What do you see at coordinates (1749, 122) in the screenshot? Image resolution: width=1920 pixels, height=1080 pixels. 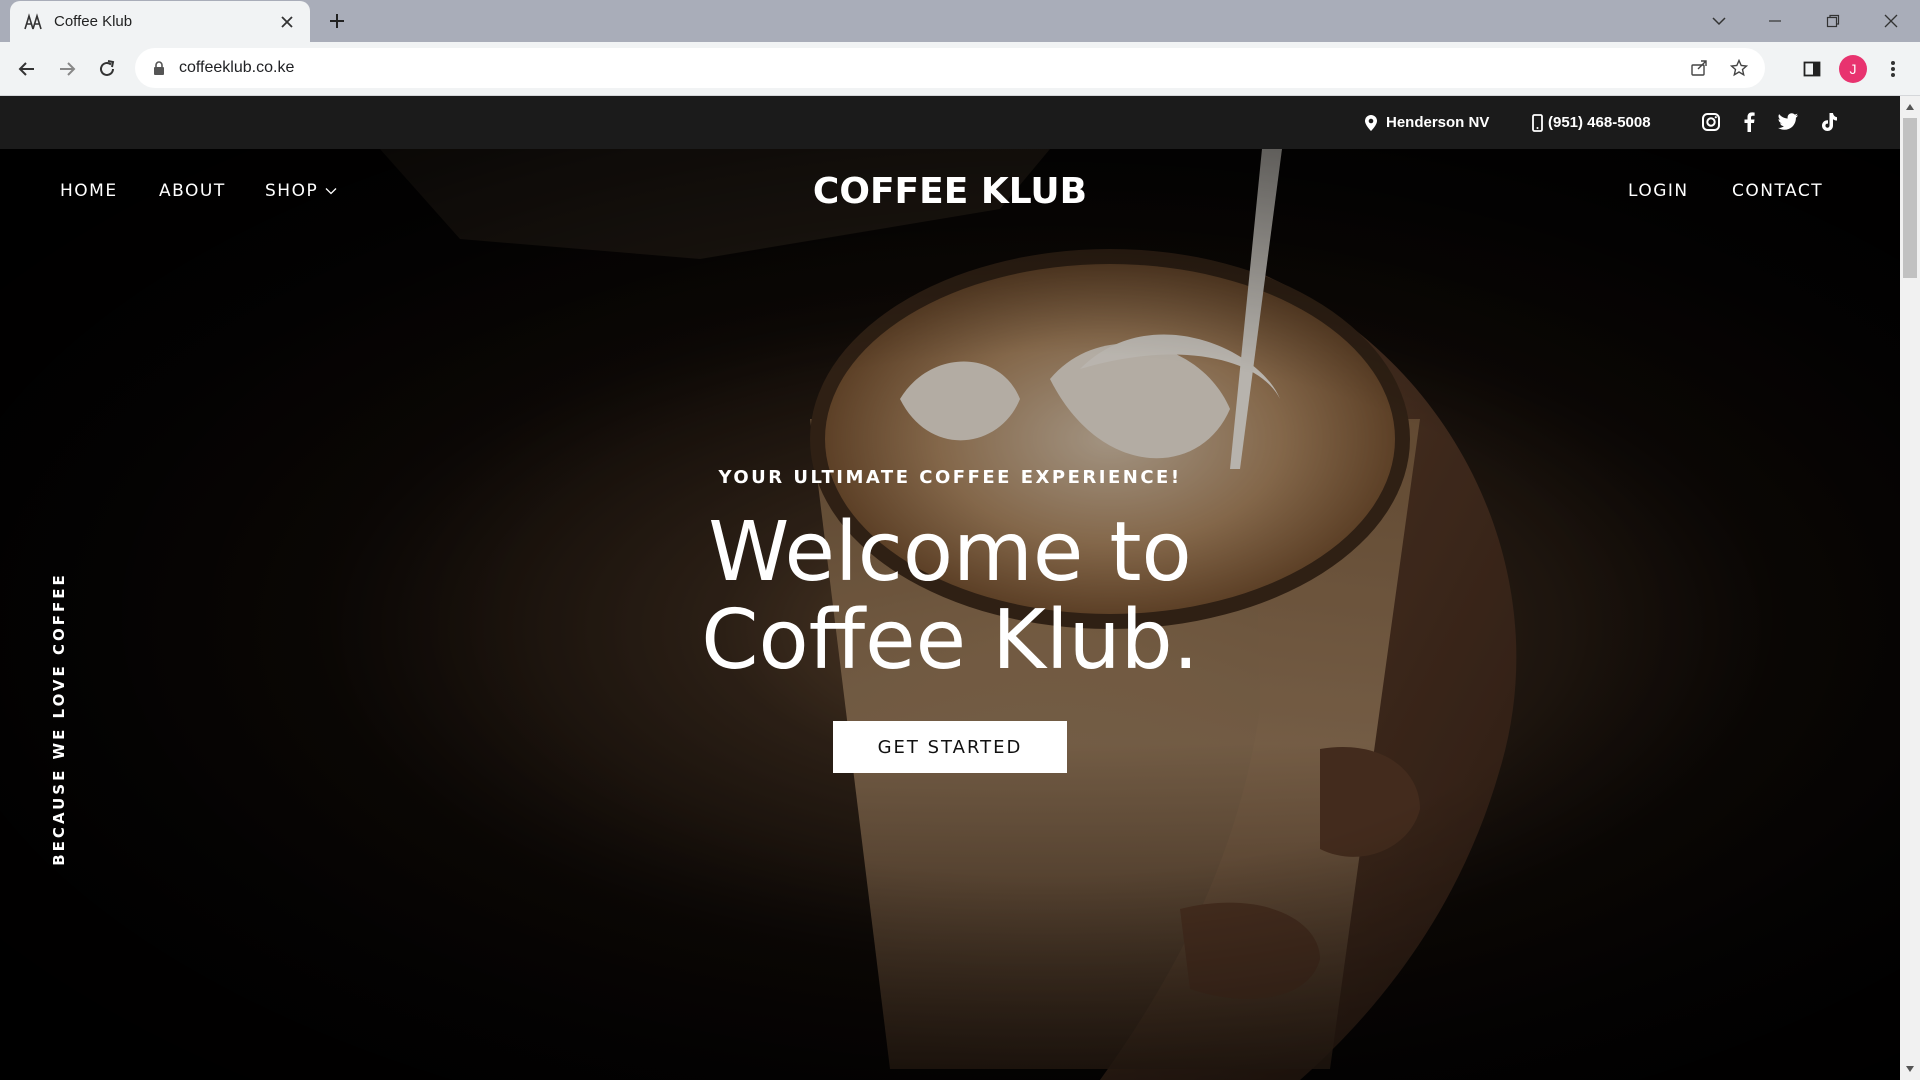 I see `facebook-icon` at bounding box center [1749, 122].